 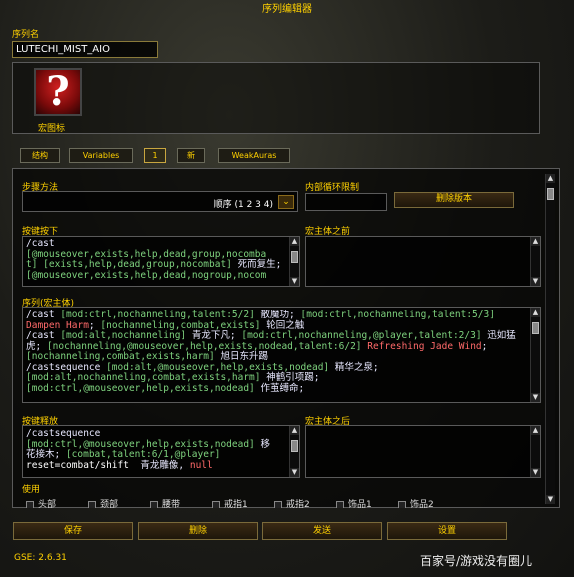 What do you see at coordinates (322, 531) in the screenshot?
I see `send-button: 发送` at bounding box center [322, 531].